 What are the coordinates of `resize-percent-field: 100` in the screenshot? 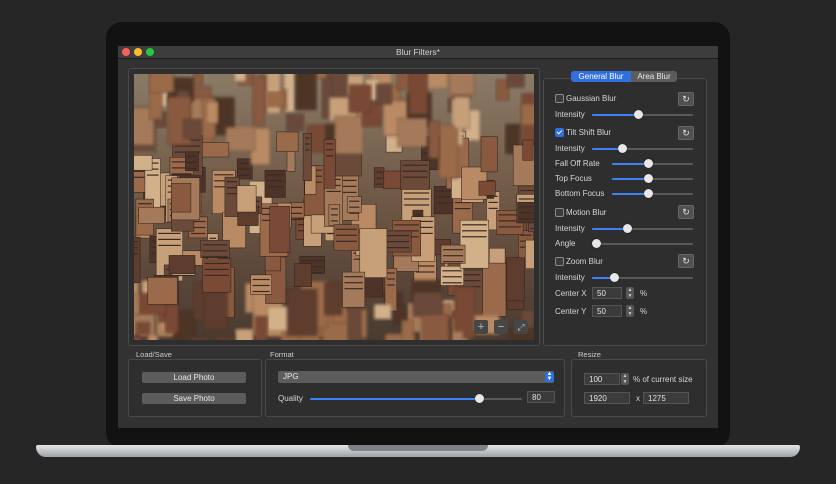 It's located at (602, 379).